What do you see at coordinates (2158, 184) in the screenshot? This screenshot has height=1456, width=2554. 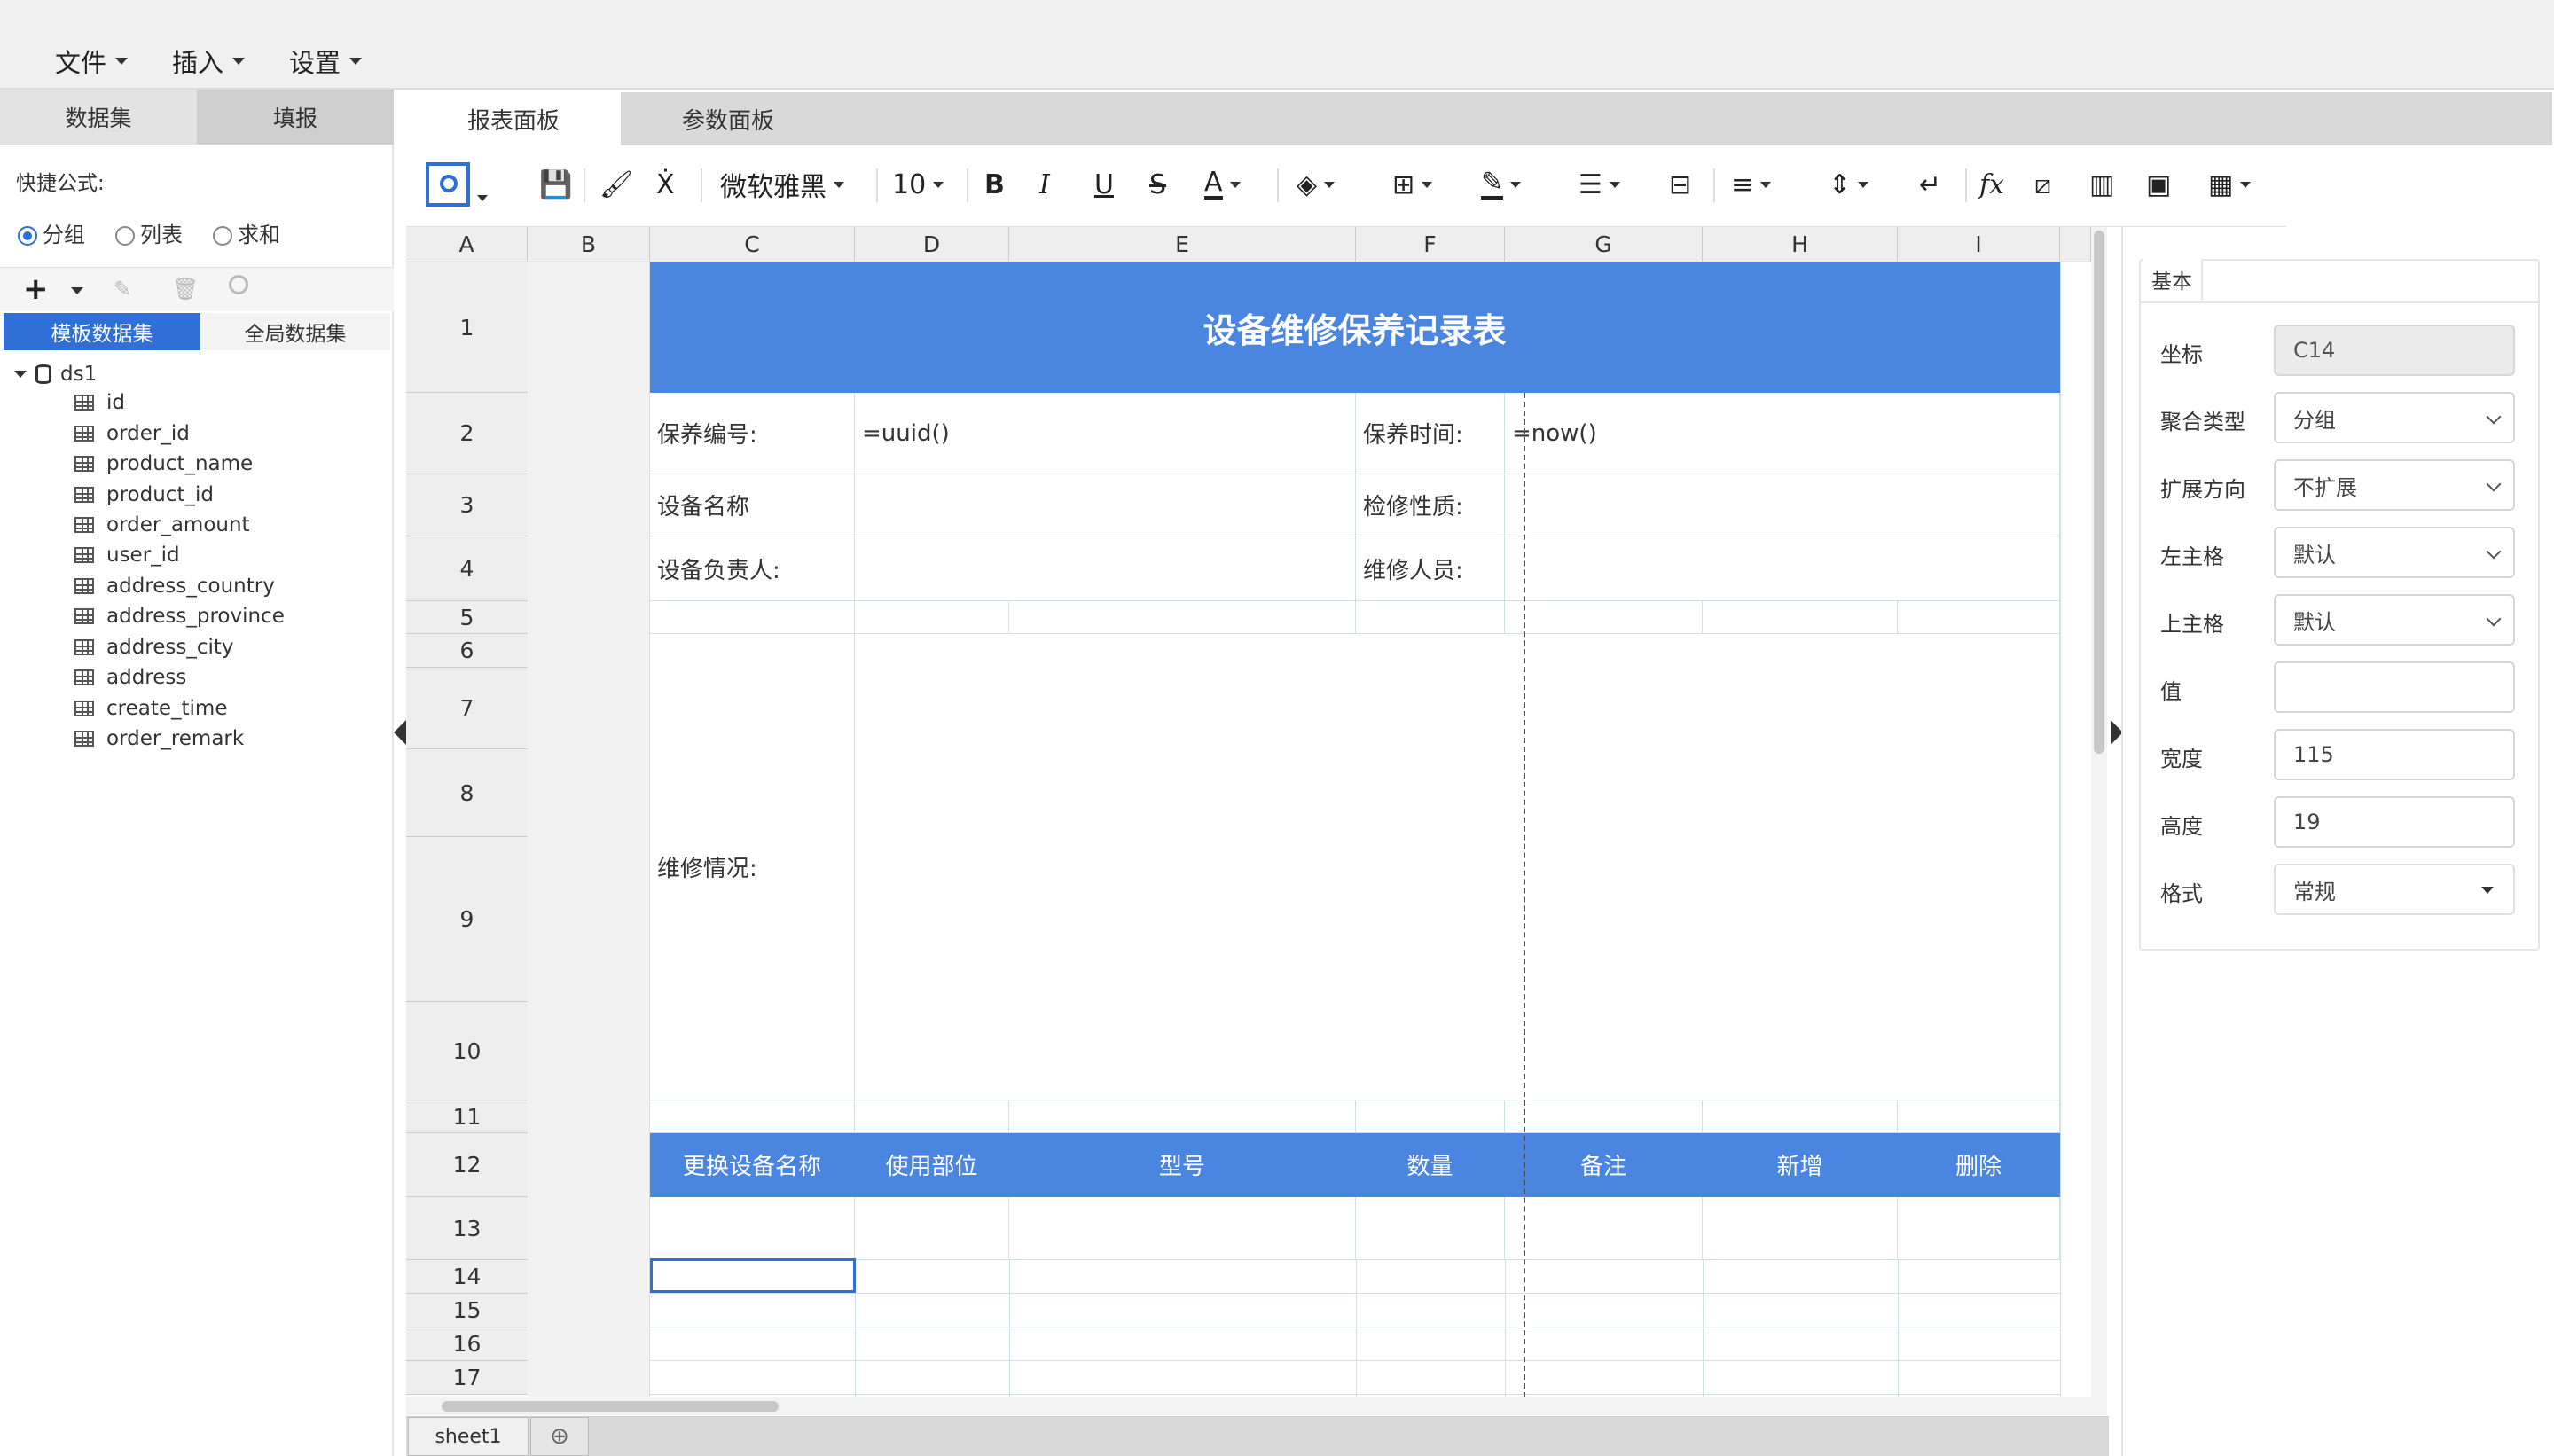 I see `image-button: ▣` at bounding box center [2158, 184].